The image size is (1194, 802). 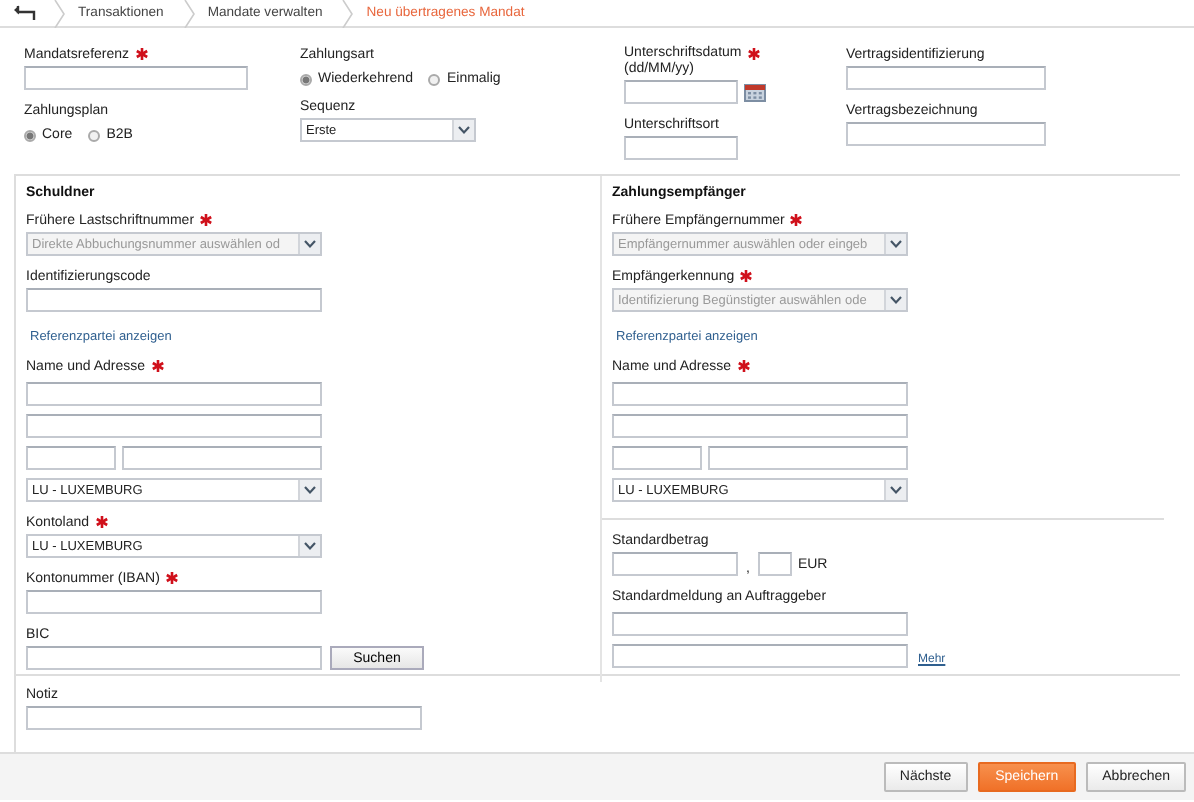 What do you see at coordinates (755, 92) in the screenshot?
I see `calendar-icon` at bounding box center [755, 92].